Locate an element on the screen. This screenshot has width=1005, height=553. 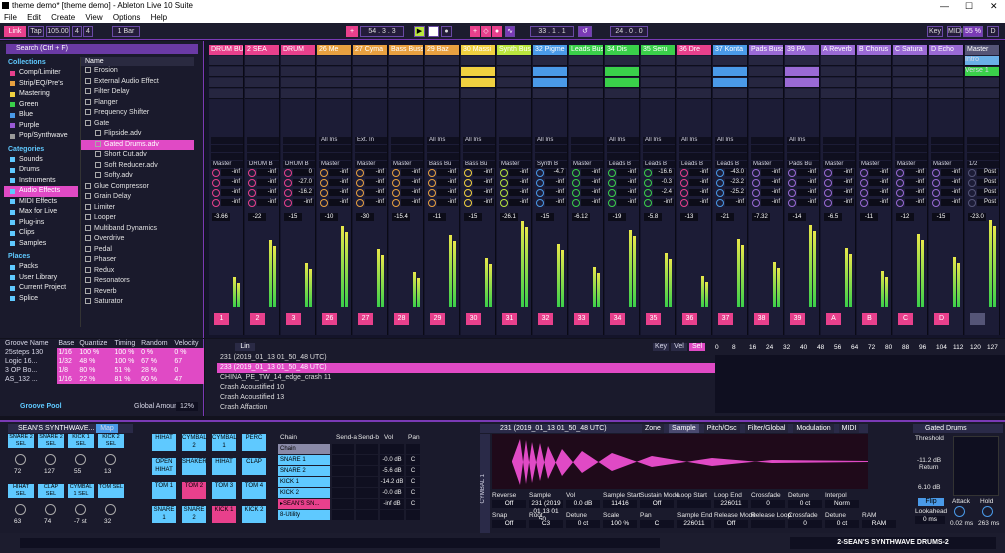
track-name: DRUM is located at coordinates (298, 50).